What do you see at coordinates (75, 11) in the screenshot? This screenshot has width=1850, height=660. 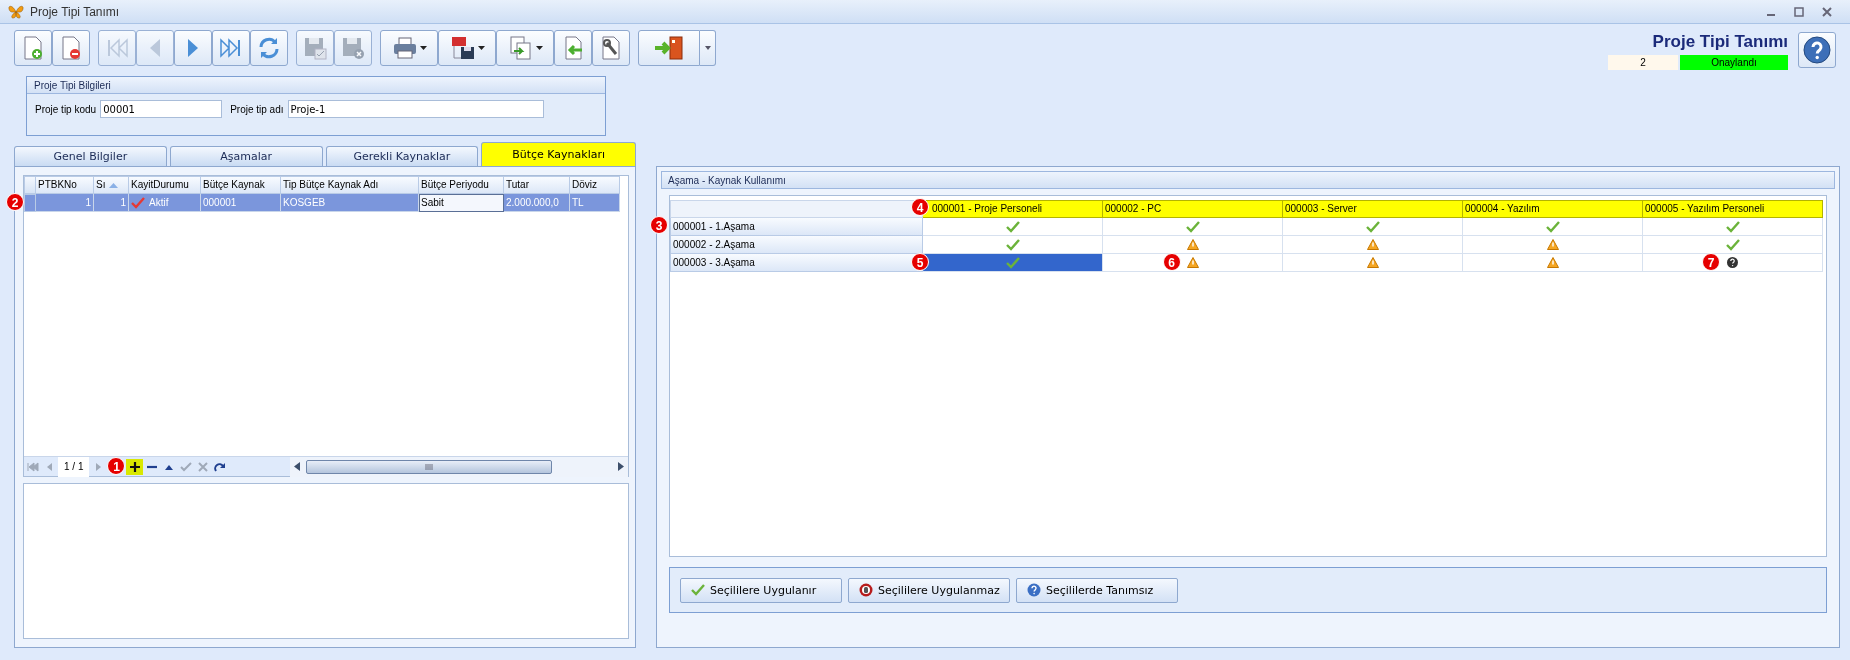 I see `window-title: Proje Tipi Tanımı` at bounding box center [75, 11].